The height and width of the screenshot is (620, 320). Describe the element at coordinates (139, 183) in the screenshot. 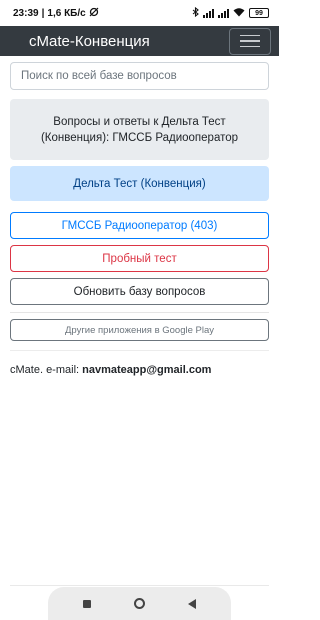

I see `delta-test-button: Дельта Тест (Конвенция)` at that location.